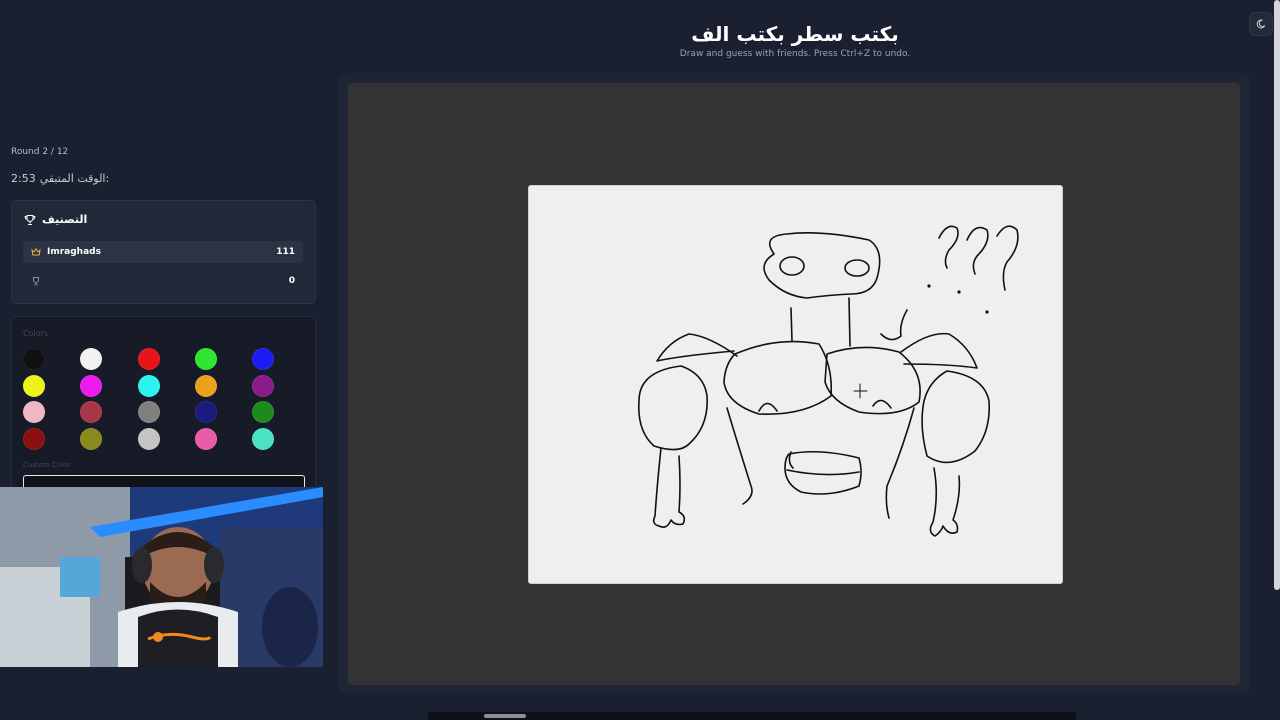 This screenshot has width=1280, height=720. Describe the element at coordinates (828, 381) in the screenshot. I see `player-drawing` at that location.